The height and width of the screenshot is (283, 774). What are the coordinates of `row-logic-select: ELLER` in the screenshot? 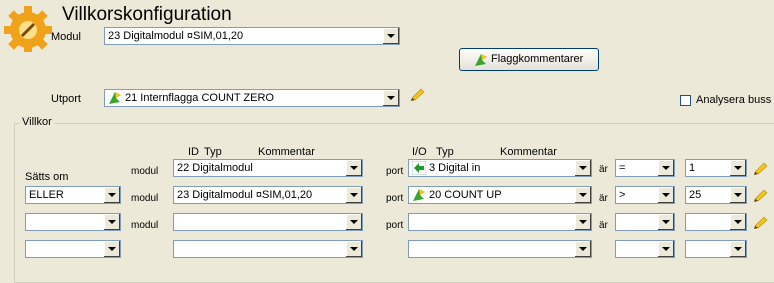 It's located at (73, 195).